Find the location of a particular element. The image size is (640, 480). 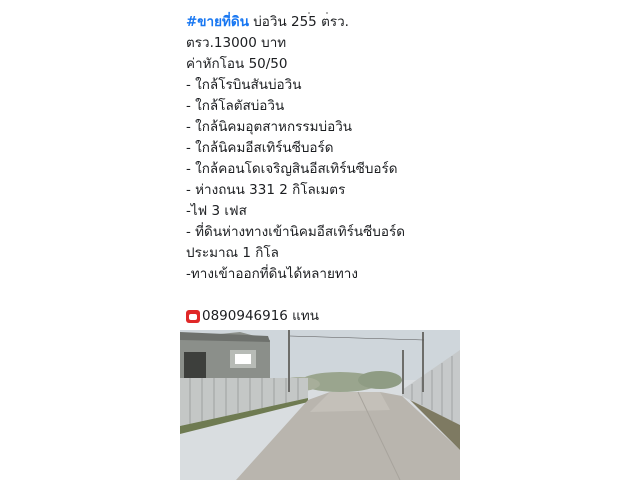

post-line: ตรว.13000 บาท is located at coordinates (236, 43).